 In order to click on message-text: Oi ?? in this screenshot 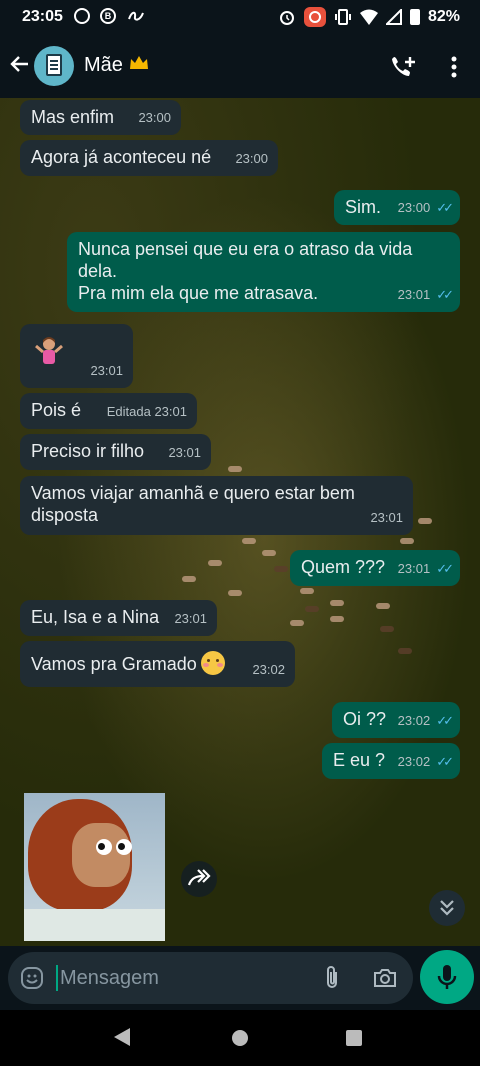, I will do `click(365, 719)`.